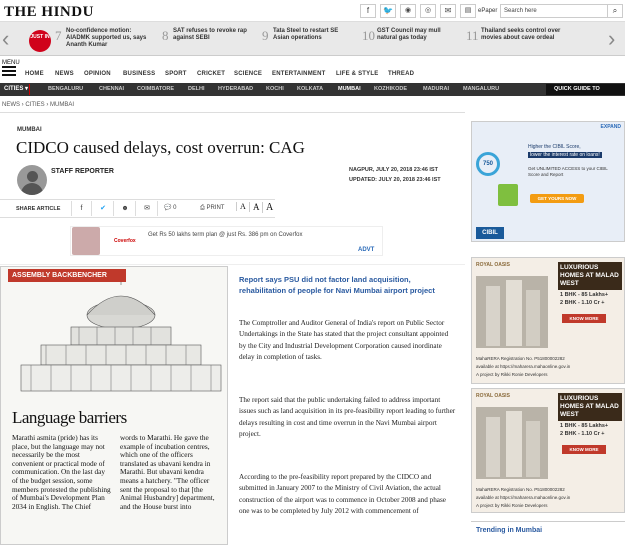 This screenshot has height=545, width=625. I want to click on city-hyderabad: HYDERABAD, so click(235, 89).